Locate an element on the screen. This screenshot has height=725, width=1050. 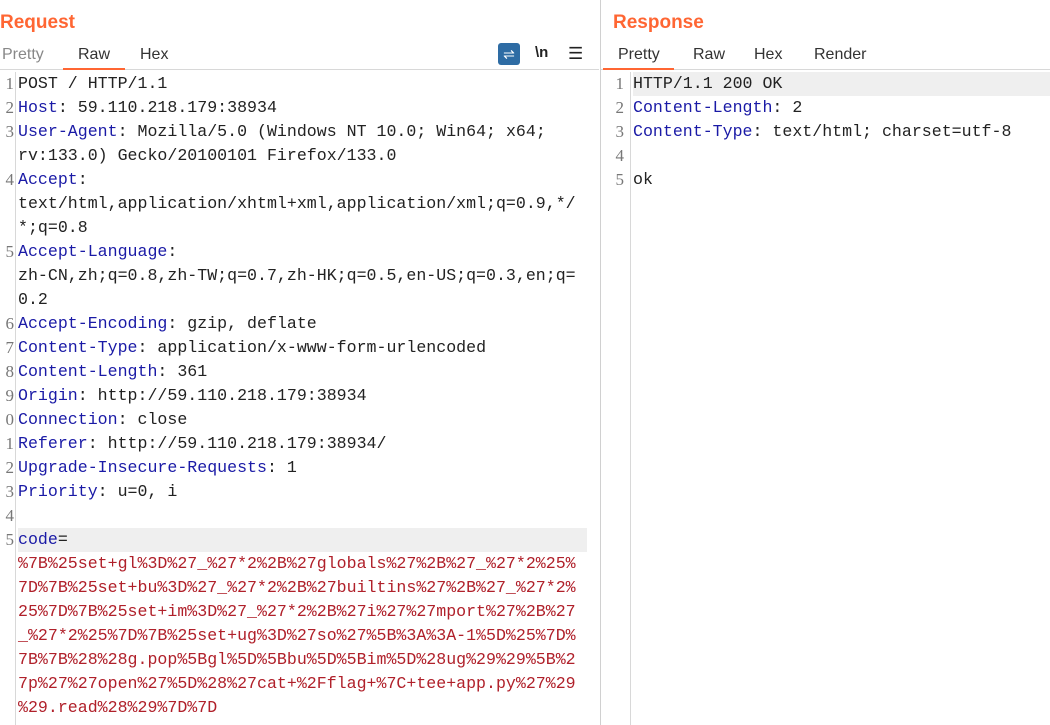
line-number: 2 is located at coordinates (10, 467).